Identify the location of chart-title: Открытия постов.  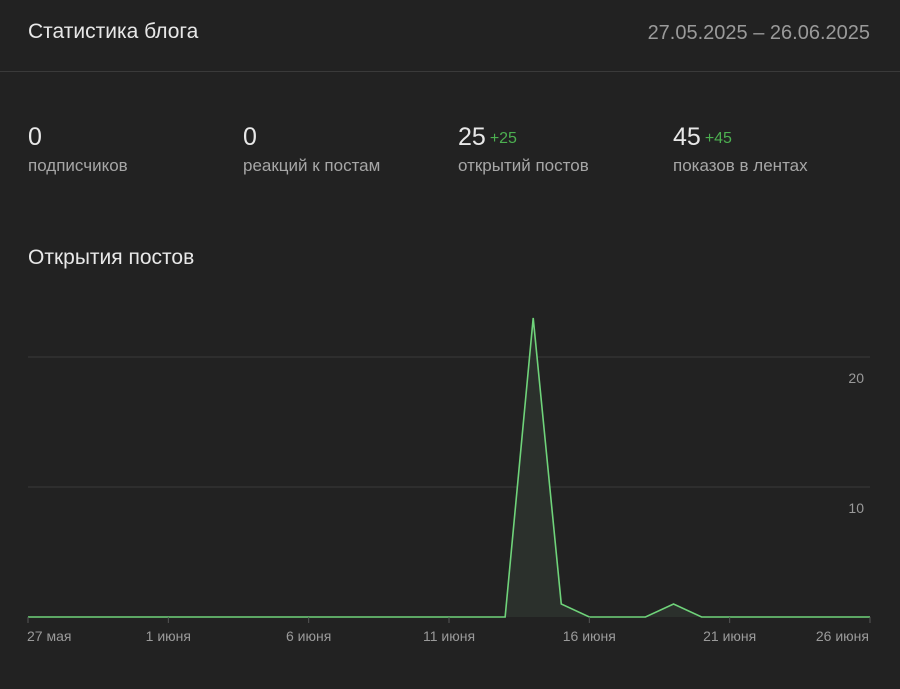
(111, 257).